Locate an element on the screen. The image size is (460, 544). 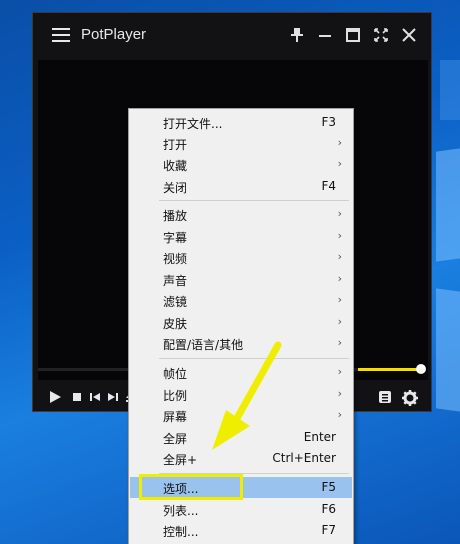
menu-item-open-file: 打开文件... F3 is located at coordinates (241, 122).